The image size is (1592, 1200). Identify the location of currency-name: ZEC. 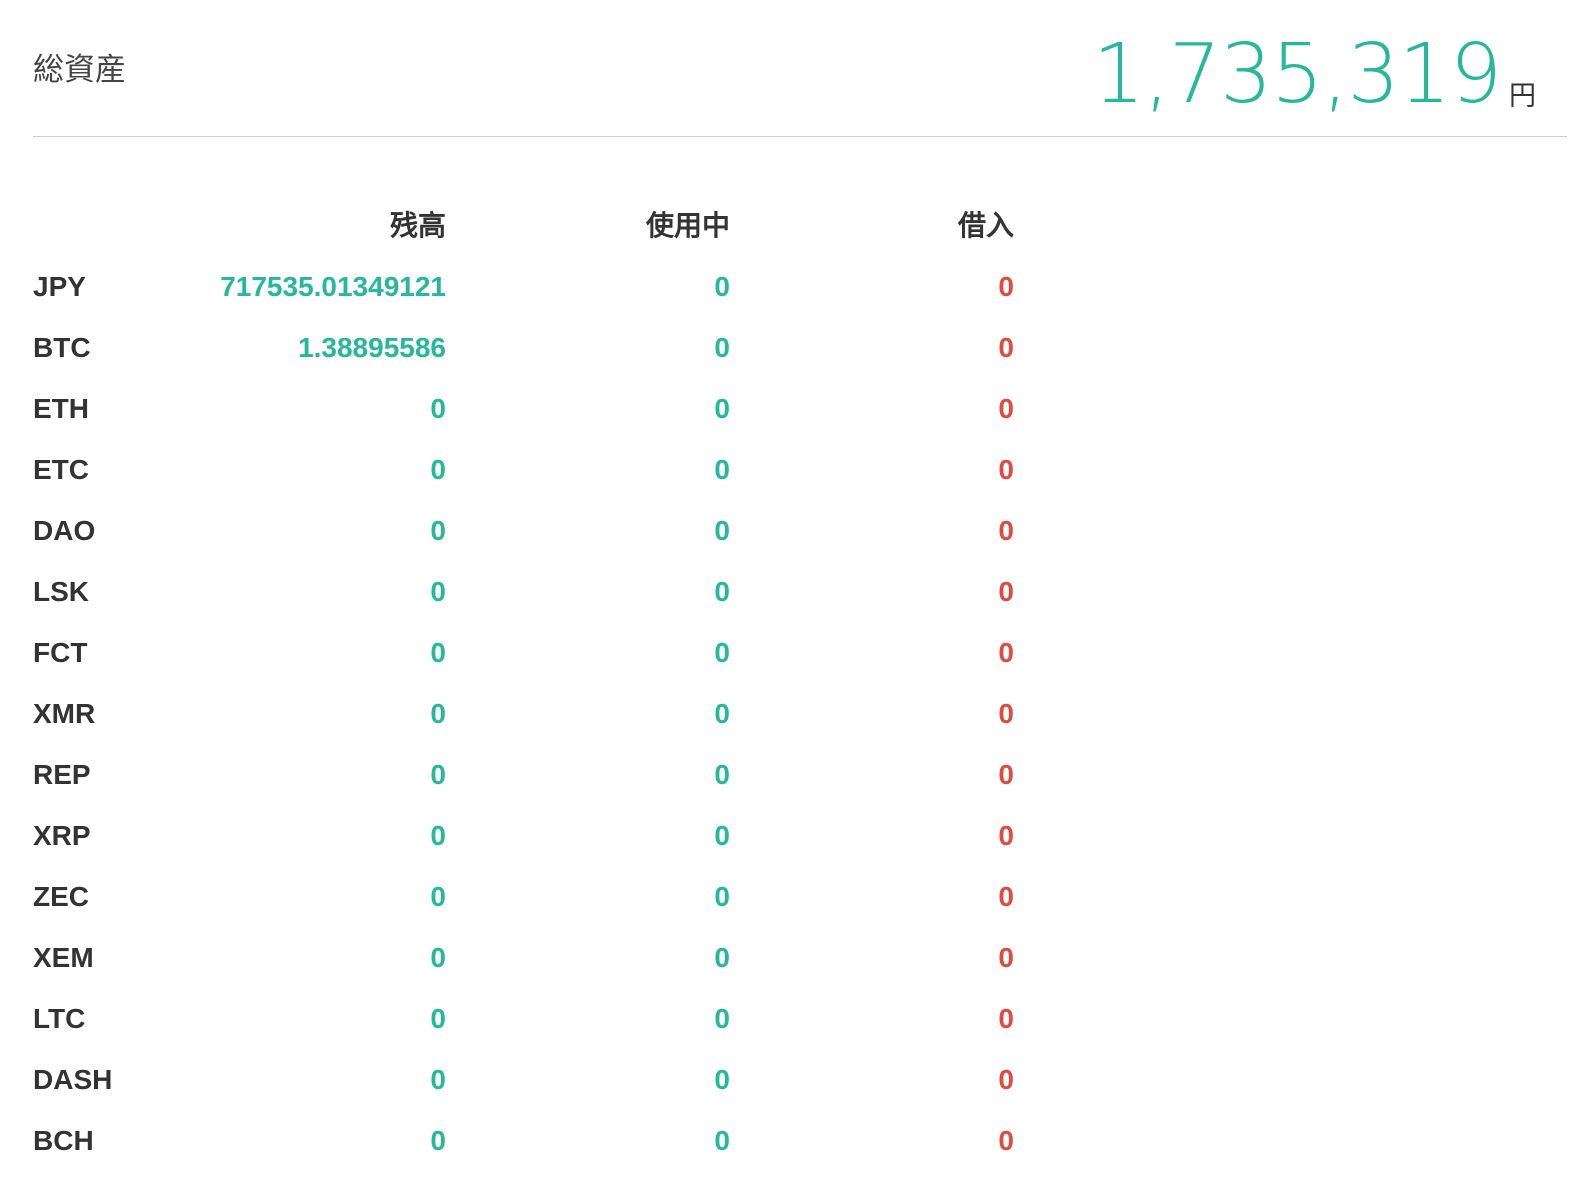
(61, 896).